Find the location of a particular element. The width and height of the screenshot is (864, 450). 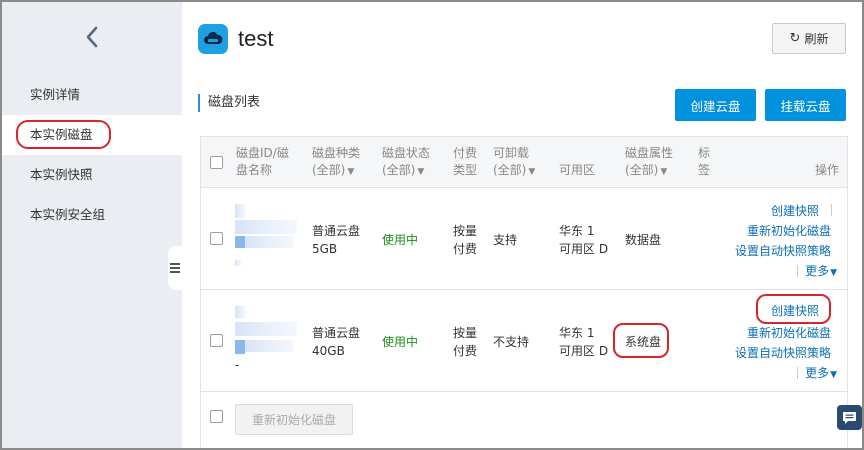

cloud-disk-icon is located at coordinates (213, 39).